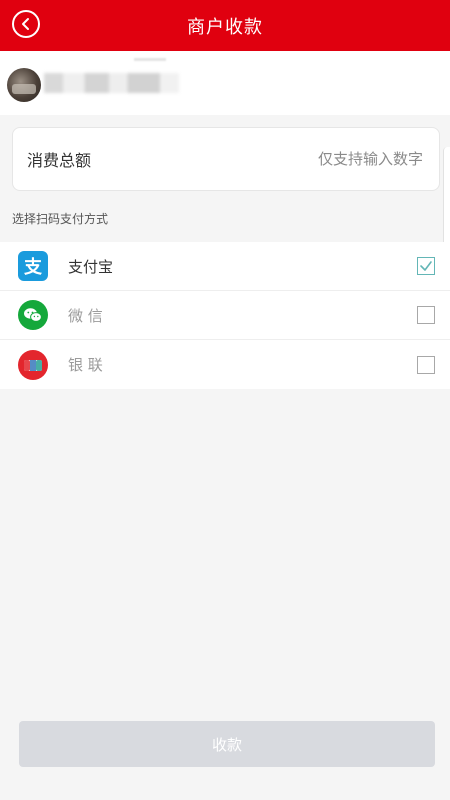 The width and height of the screenshot is (450, 800). I want to click on payment-option-label: 支付宝, so click(91, 266).